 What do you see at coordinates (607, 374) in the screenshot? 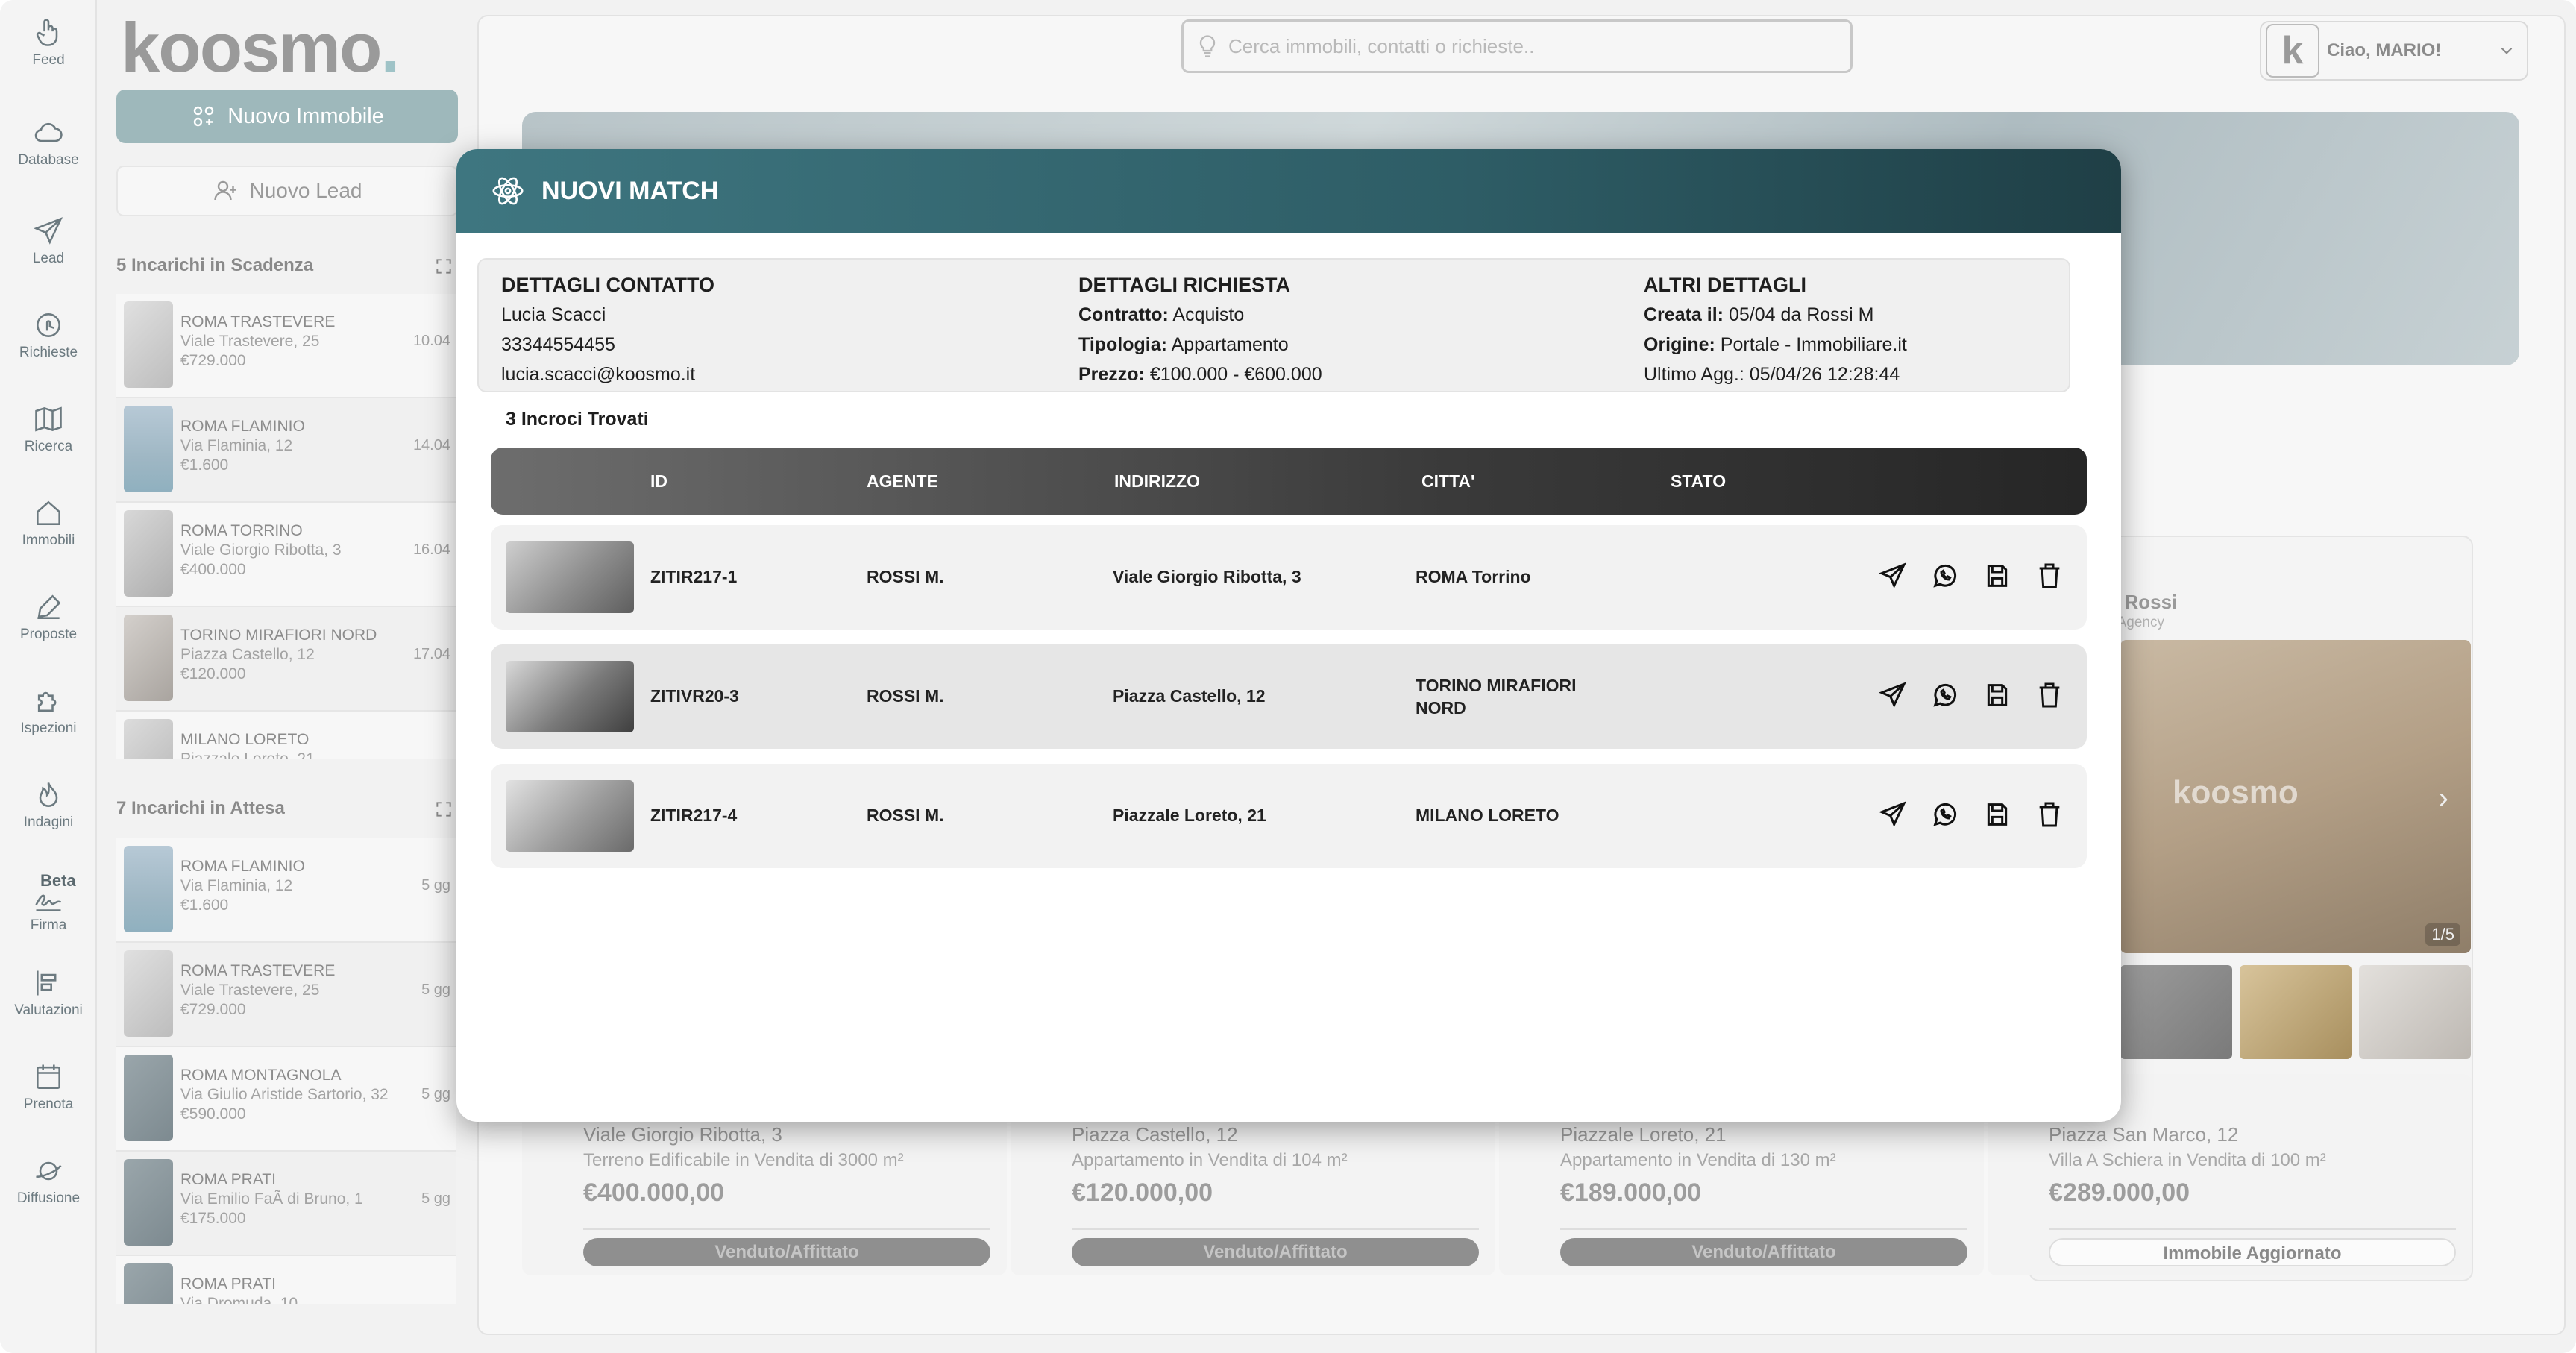
I see `contact-email: lucia.scacci@koosmo.it` at bounding box center [607, 374].